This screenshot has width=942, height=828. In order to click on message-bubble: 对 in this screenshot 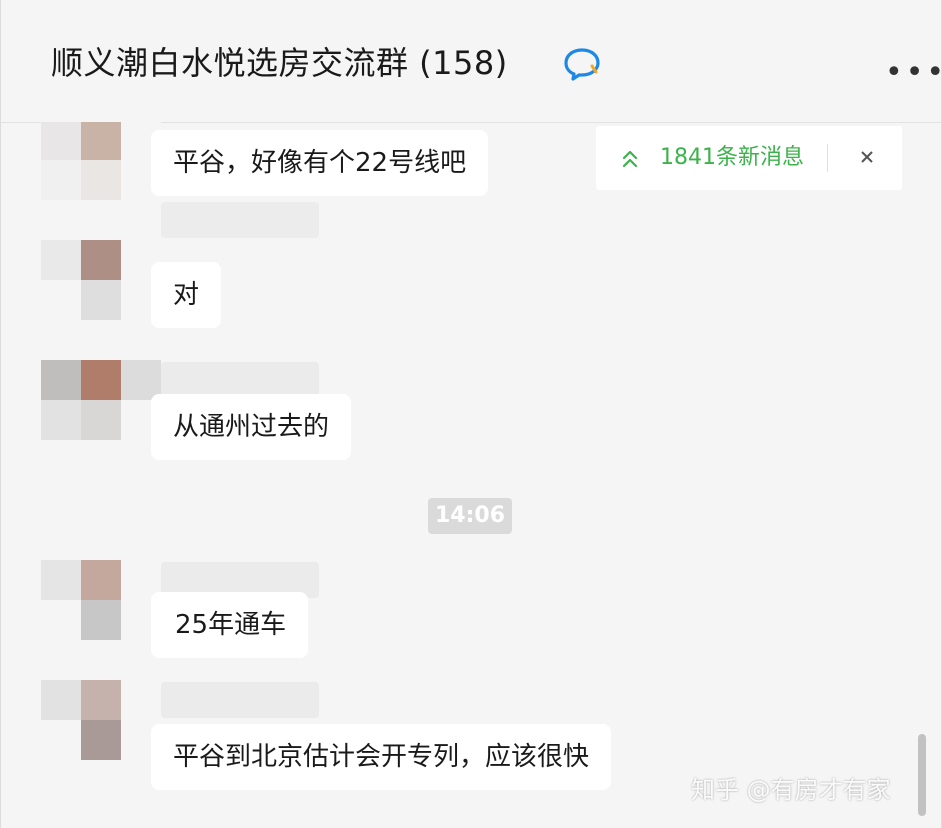, I will do `click(186, 295)`.